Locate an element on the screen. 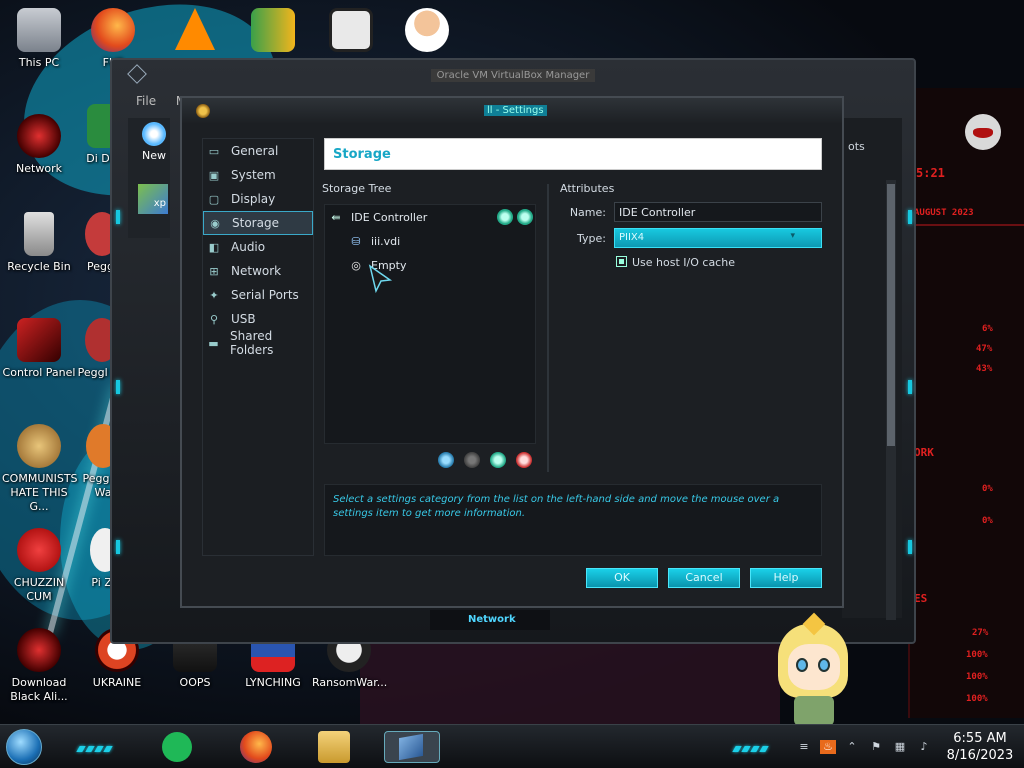 This screenshot has width=1024, height=768. network-section-tab: Network is located at coordinates (490, 620).